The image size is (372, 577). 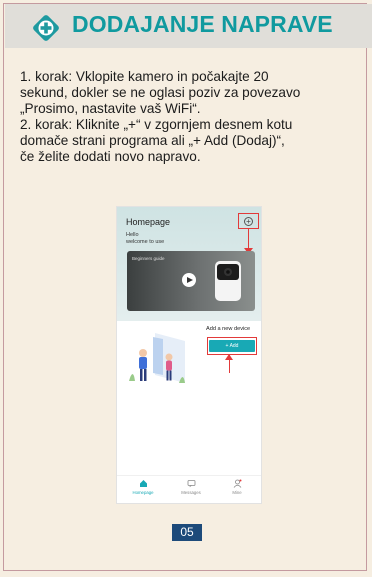 What do you see at coordinates (145, 241) in the screenshot?
I see `greeting-line: welcome to use` at bounding box center [145, 241].